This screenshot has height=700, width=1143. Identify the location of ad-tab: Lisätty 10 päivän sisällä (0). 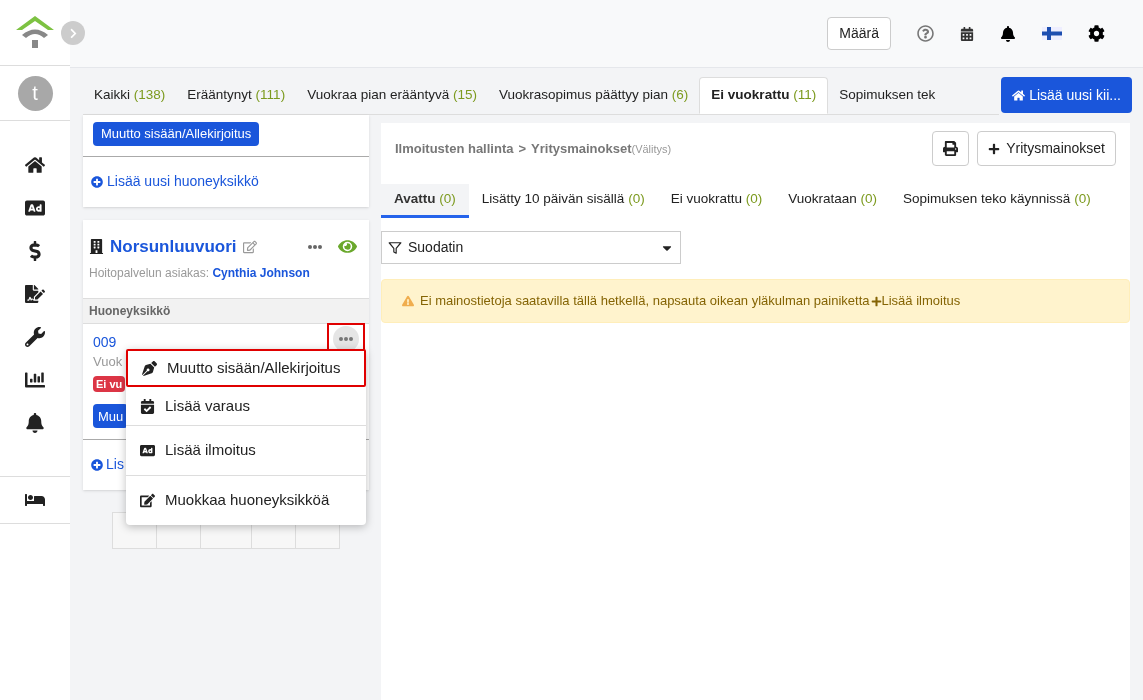
(563, 201).